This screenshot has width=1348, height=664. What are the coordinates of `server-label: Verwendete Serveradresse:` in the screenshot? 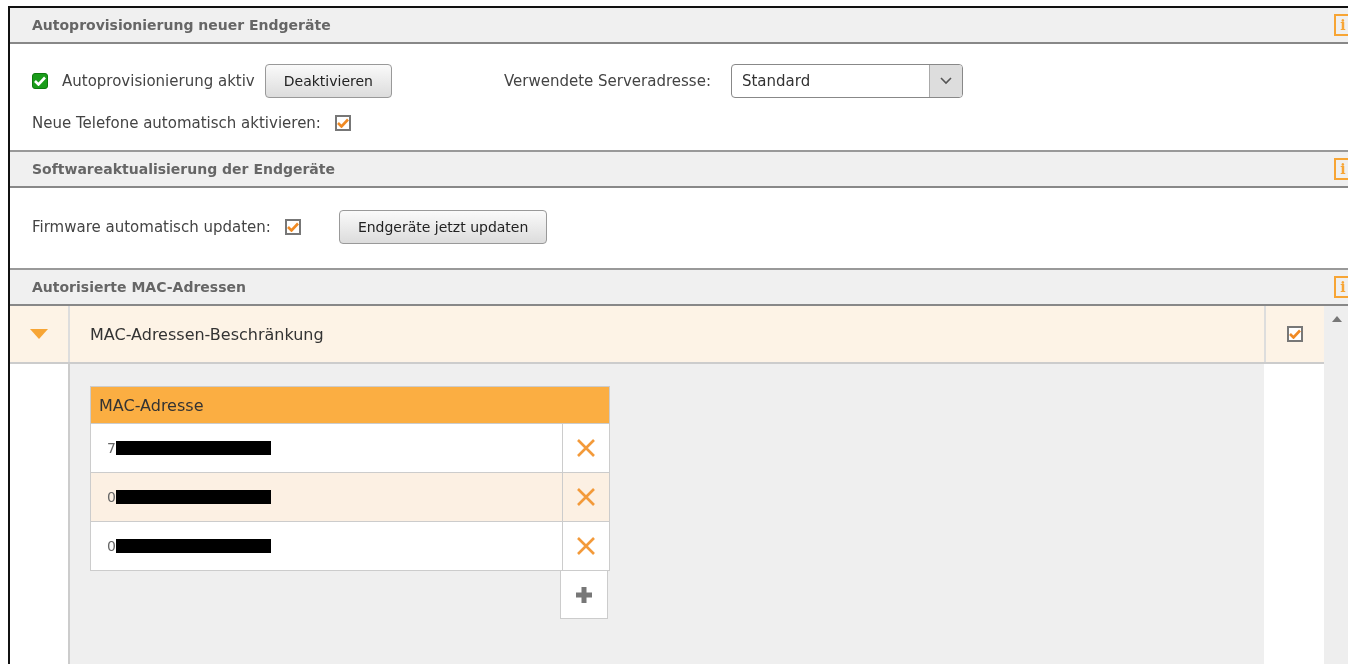 It's located at (607, 81).